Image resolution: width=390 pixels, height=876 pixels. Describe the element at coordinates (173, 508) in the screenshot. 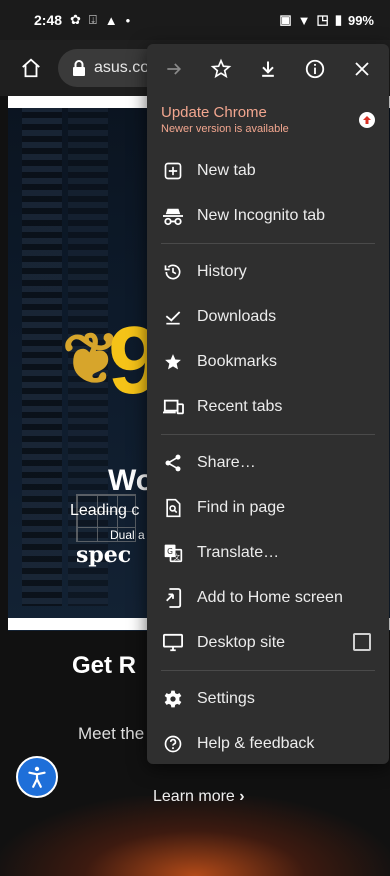

I see `find-in-page-icon` at that location.